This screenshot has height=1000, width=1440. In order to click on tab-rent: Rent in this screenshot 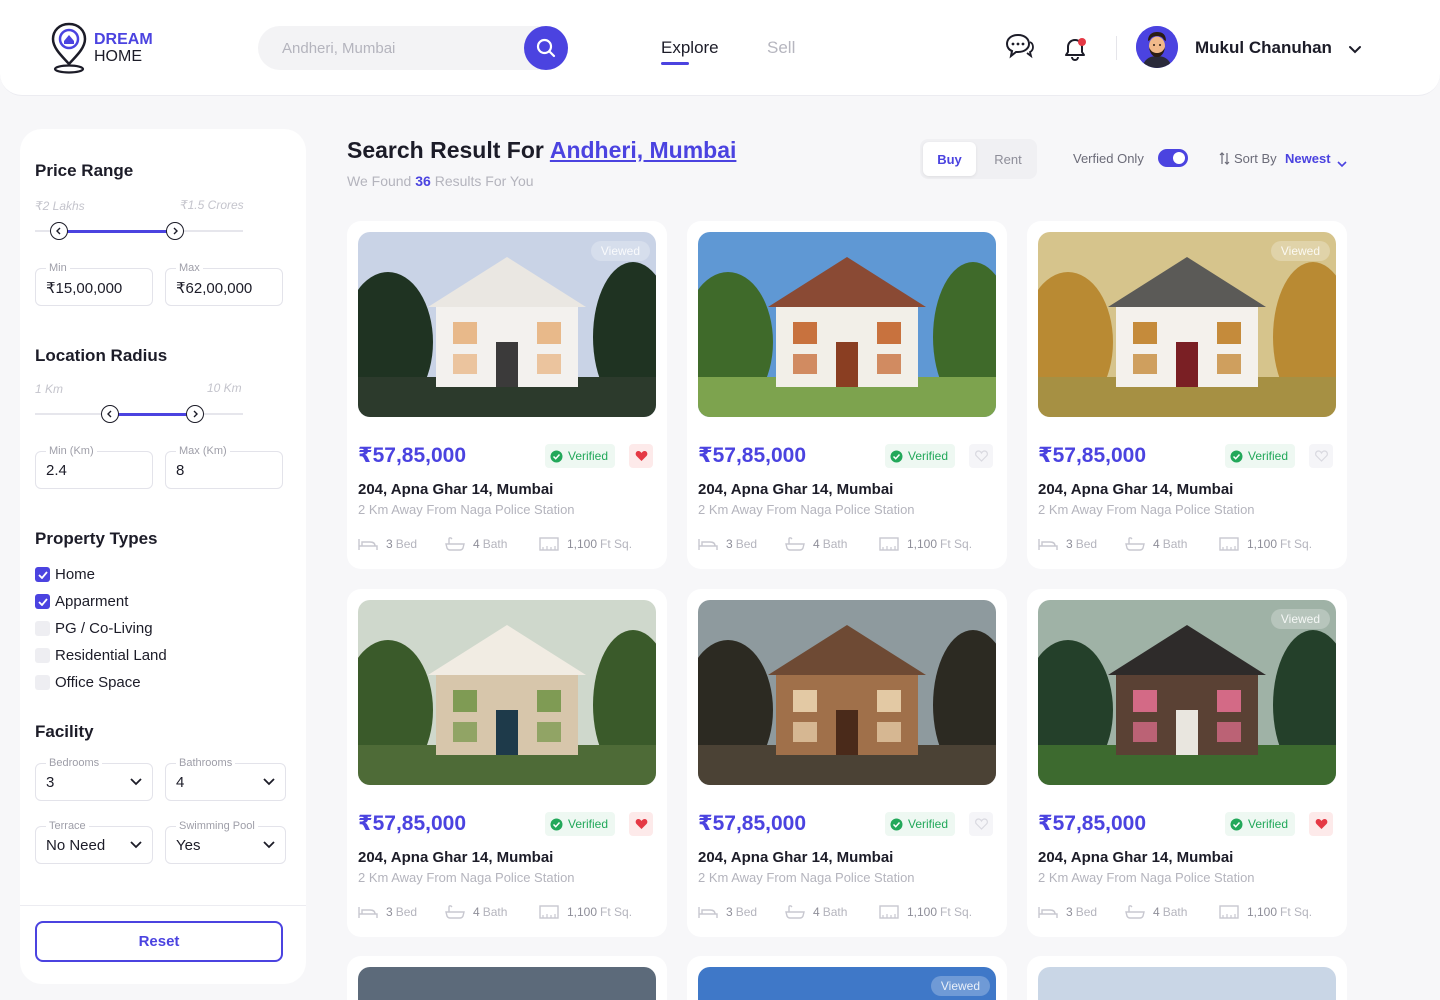, I will do `click(1008, 159)`.